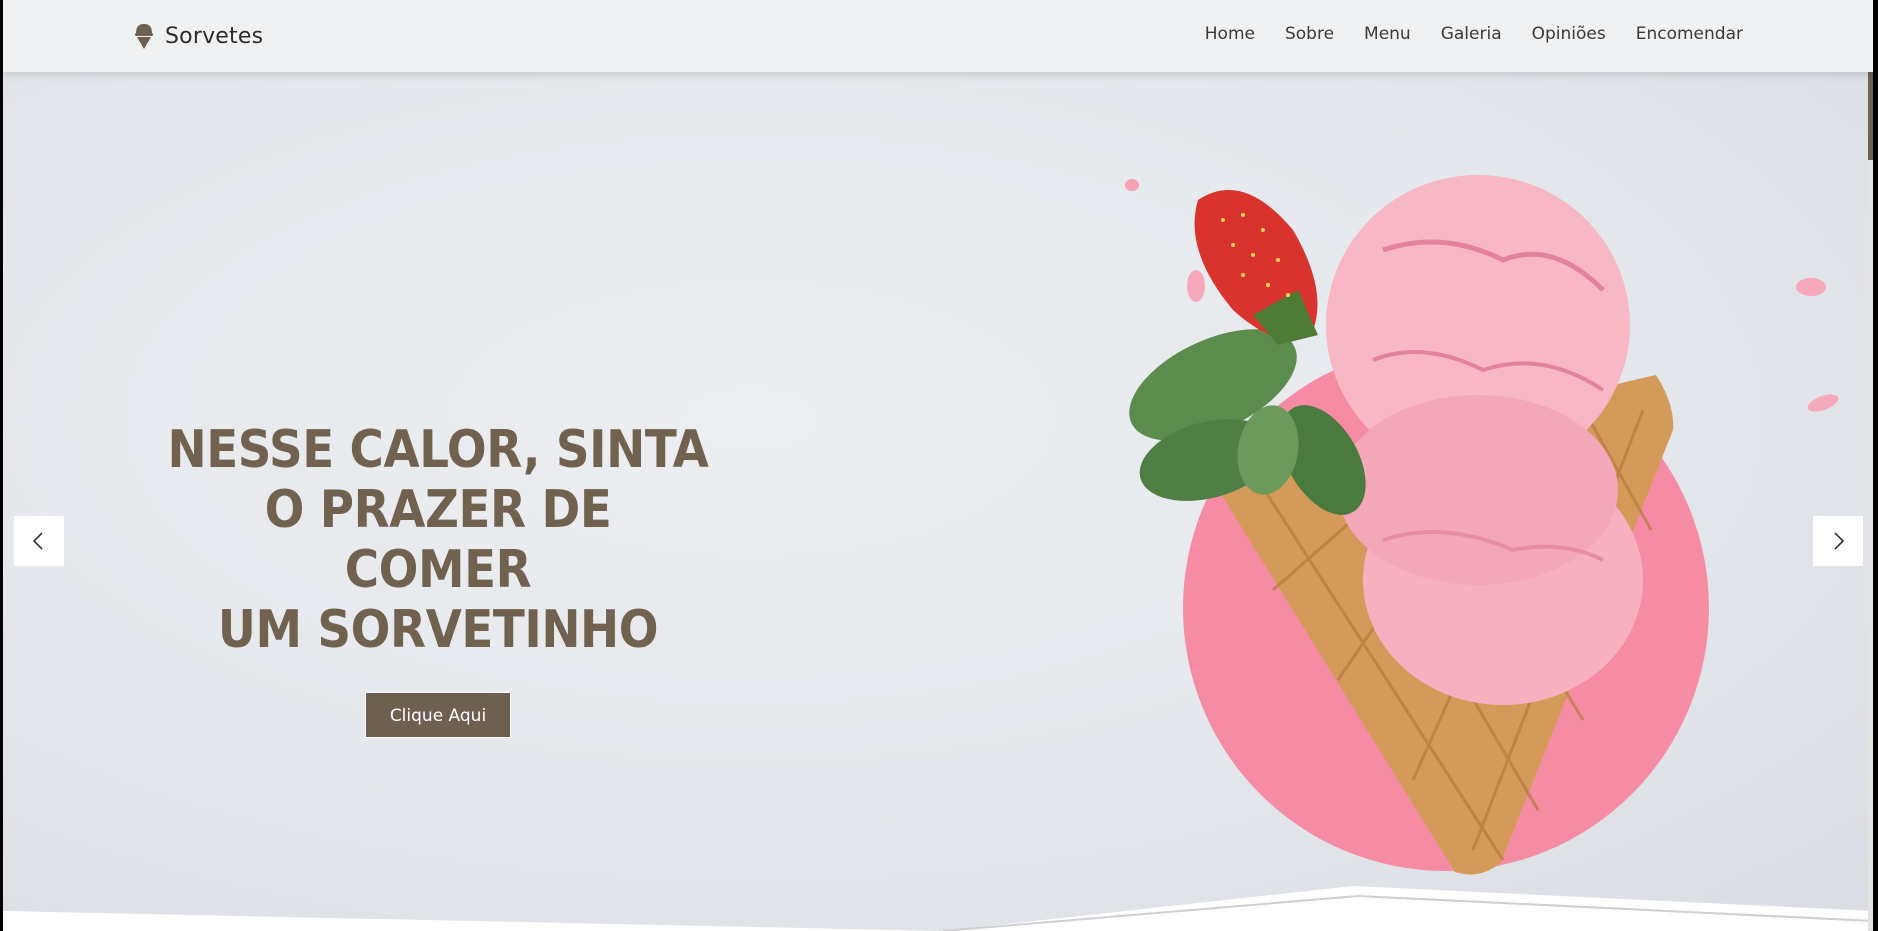  I want to click on nav-item-home: Home, so click(1230, 34).